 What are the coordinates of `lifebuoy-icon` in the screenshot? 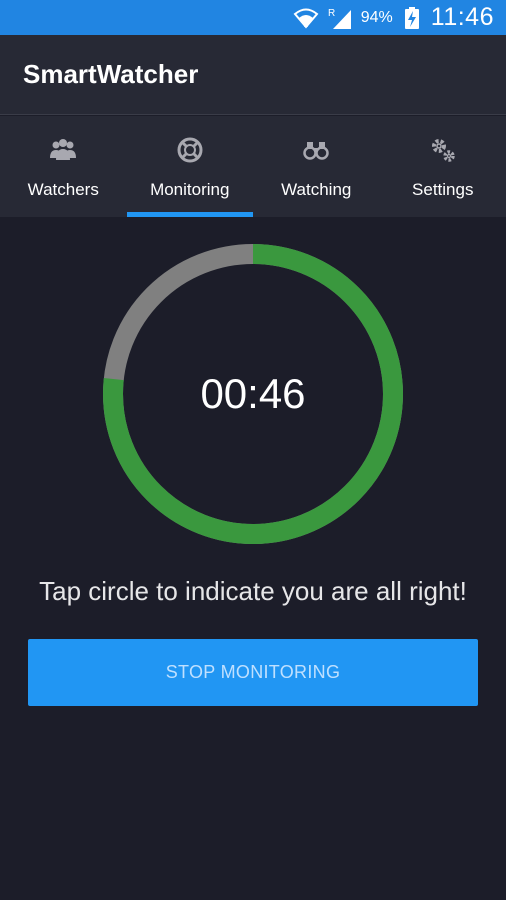 It's located at (190, 150).